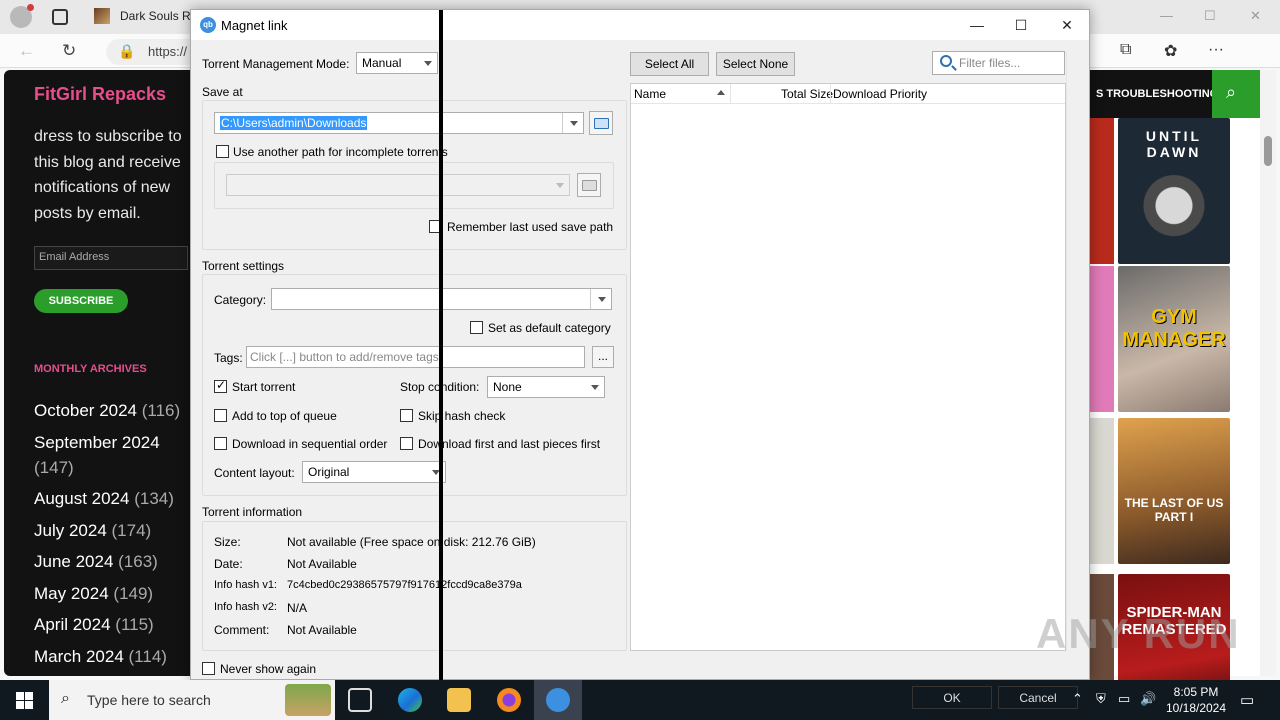 This screenshot has width=1280, height=720. What do you see at coordinates (1255, 16) in the screenshot?
I see `browser-close-icon: ✕` at bounding box center [1255, 16].